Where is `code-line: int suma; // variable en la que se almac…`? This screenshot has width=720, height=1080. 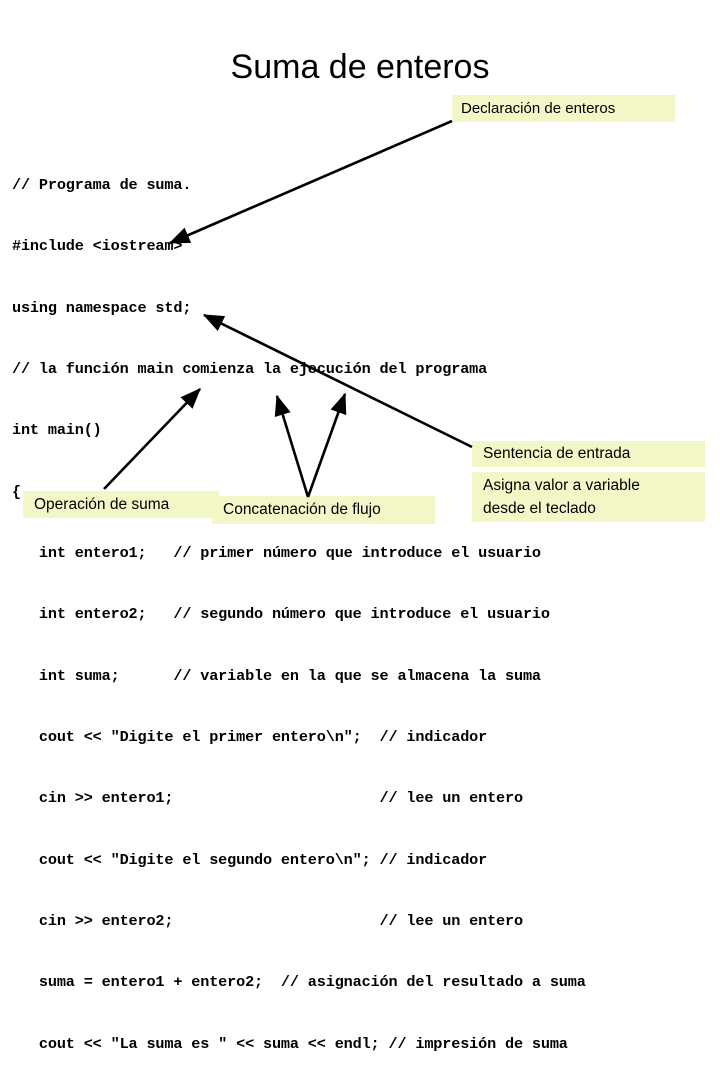 code-line: int suma; // variable en la que se almac… is located at coordinates (276, 675).